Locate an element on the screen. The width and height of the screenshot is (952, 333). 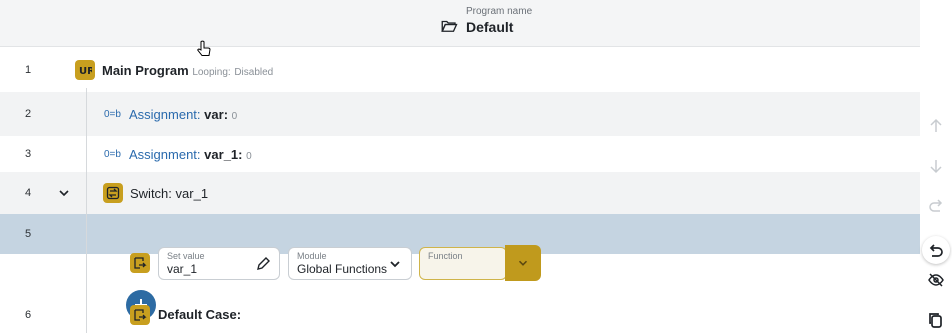
ur-logo-icon: UR is located at coordinates (85, 70).